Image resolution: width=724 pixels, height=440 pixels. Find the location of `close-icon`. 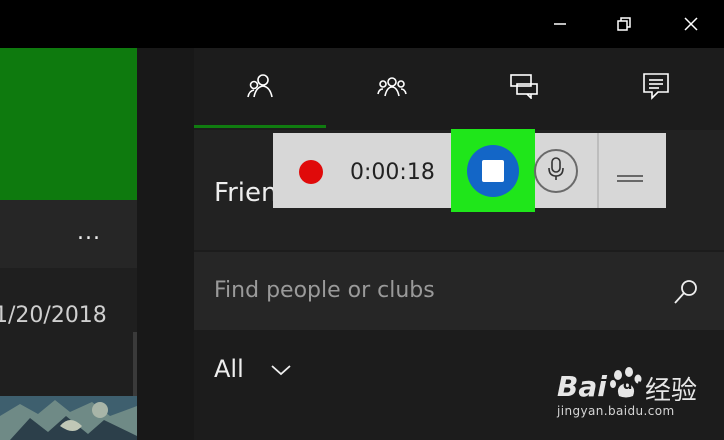

close-icon is located at coordinates (691, 24).